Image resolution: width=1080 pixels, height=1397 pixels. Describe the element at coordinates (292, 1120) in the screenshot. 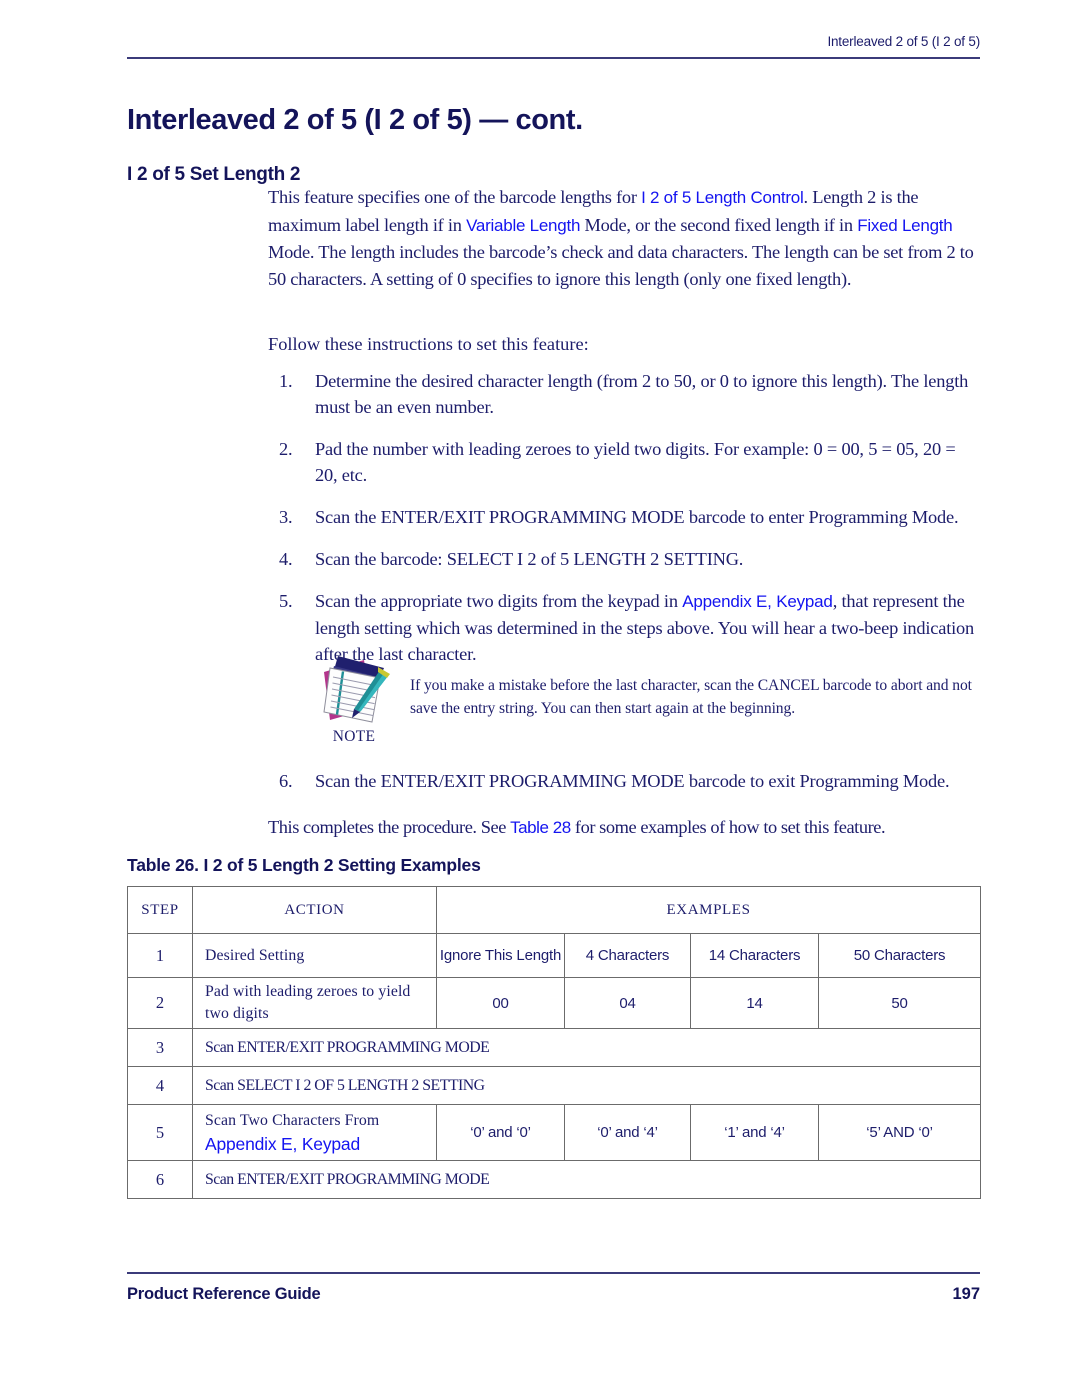

I see `row-action-text: Scan Two Characters From` at that location.